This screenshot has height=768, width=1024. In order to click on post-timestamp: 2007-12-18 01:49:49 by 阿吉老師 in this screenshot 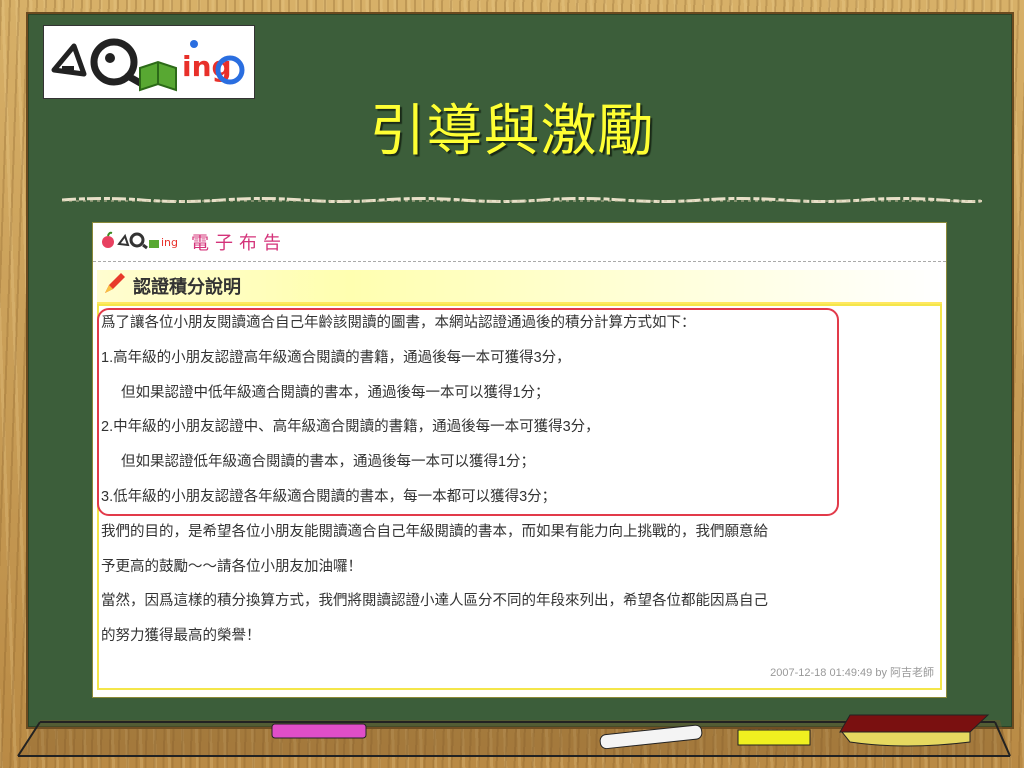, I will do `click(852, 673)`.